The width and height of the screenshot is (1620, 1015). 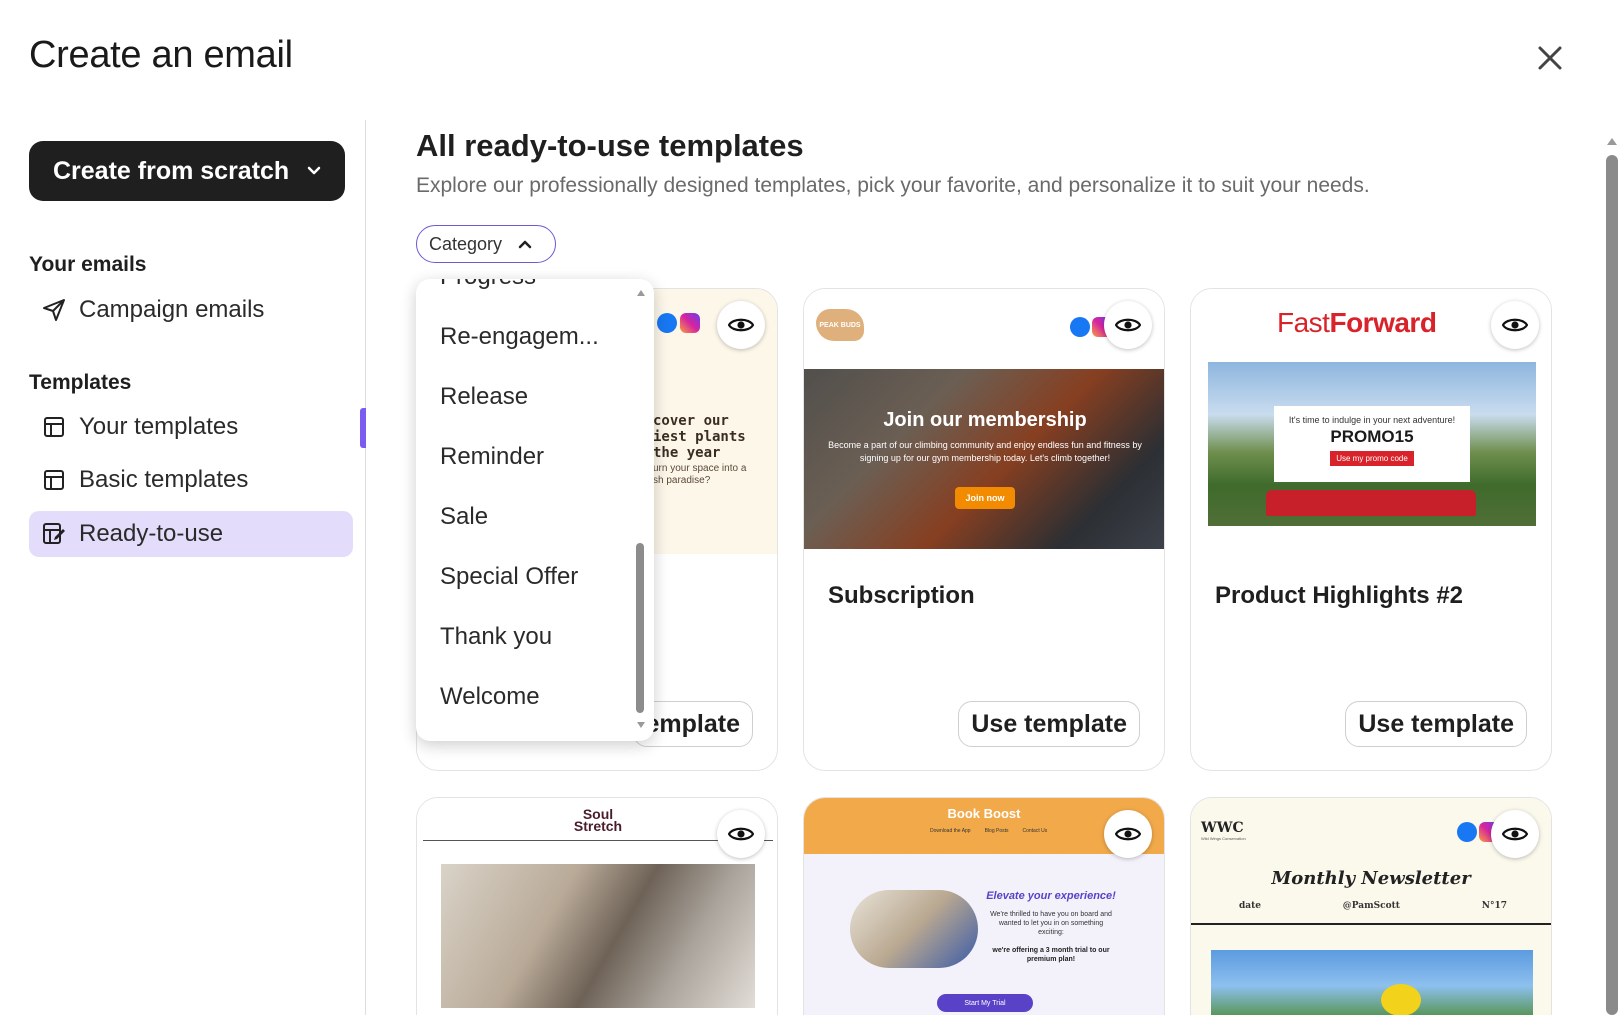 I want to click on sidebar-item-label: Campaign emails, so click(x=172, y=309).